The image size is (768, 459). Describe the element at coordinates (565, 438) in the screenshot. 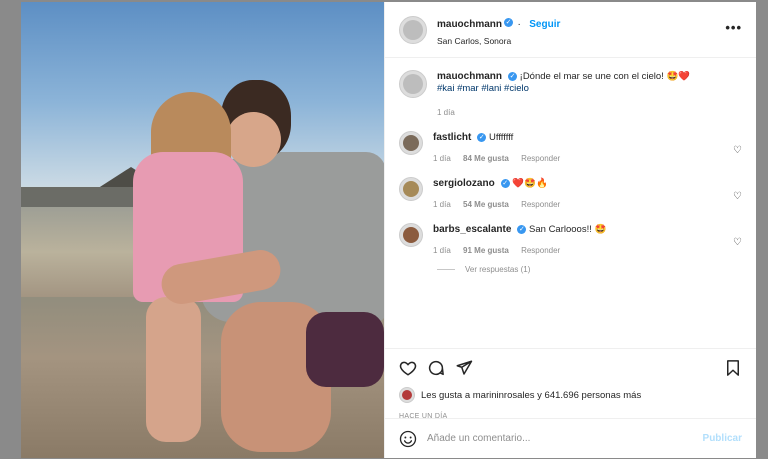

I see `comment-input` at that location.